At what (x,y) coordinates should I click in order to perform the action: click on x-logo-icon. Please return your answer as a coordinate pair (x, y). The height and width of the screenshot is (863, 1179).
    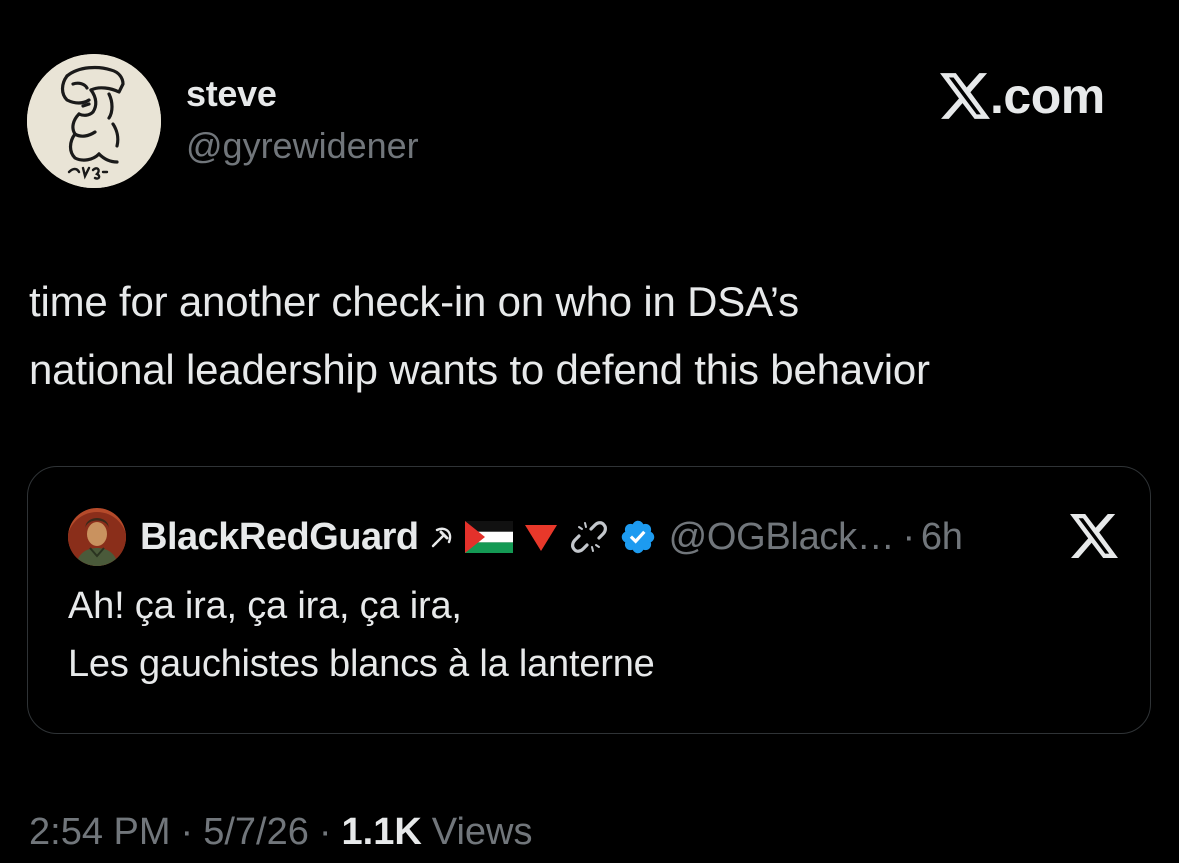
    Looking at the image, I should click on (965, 96).